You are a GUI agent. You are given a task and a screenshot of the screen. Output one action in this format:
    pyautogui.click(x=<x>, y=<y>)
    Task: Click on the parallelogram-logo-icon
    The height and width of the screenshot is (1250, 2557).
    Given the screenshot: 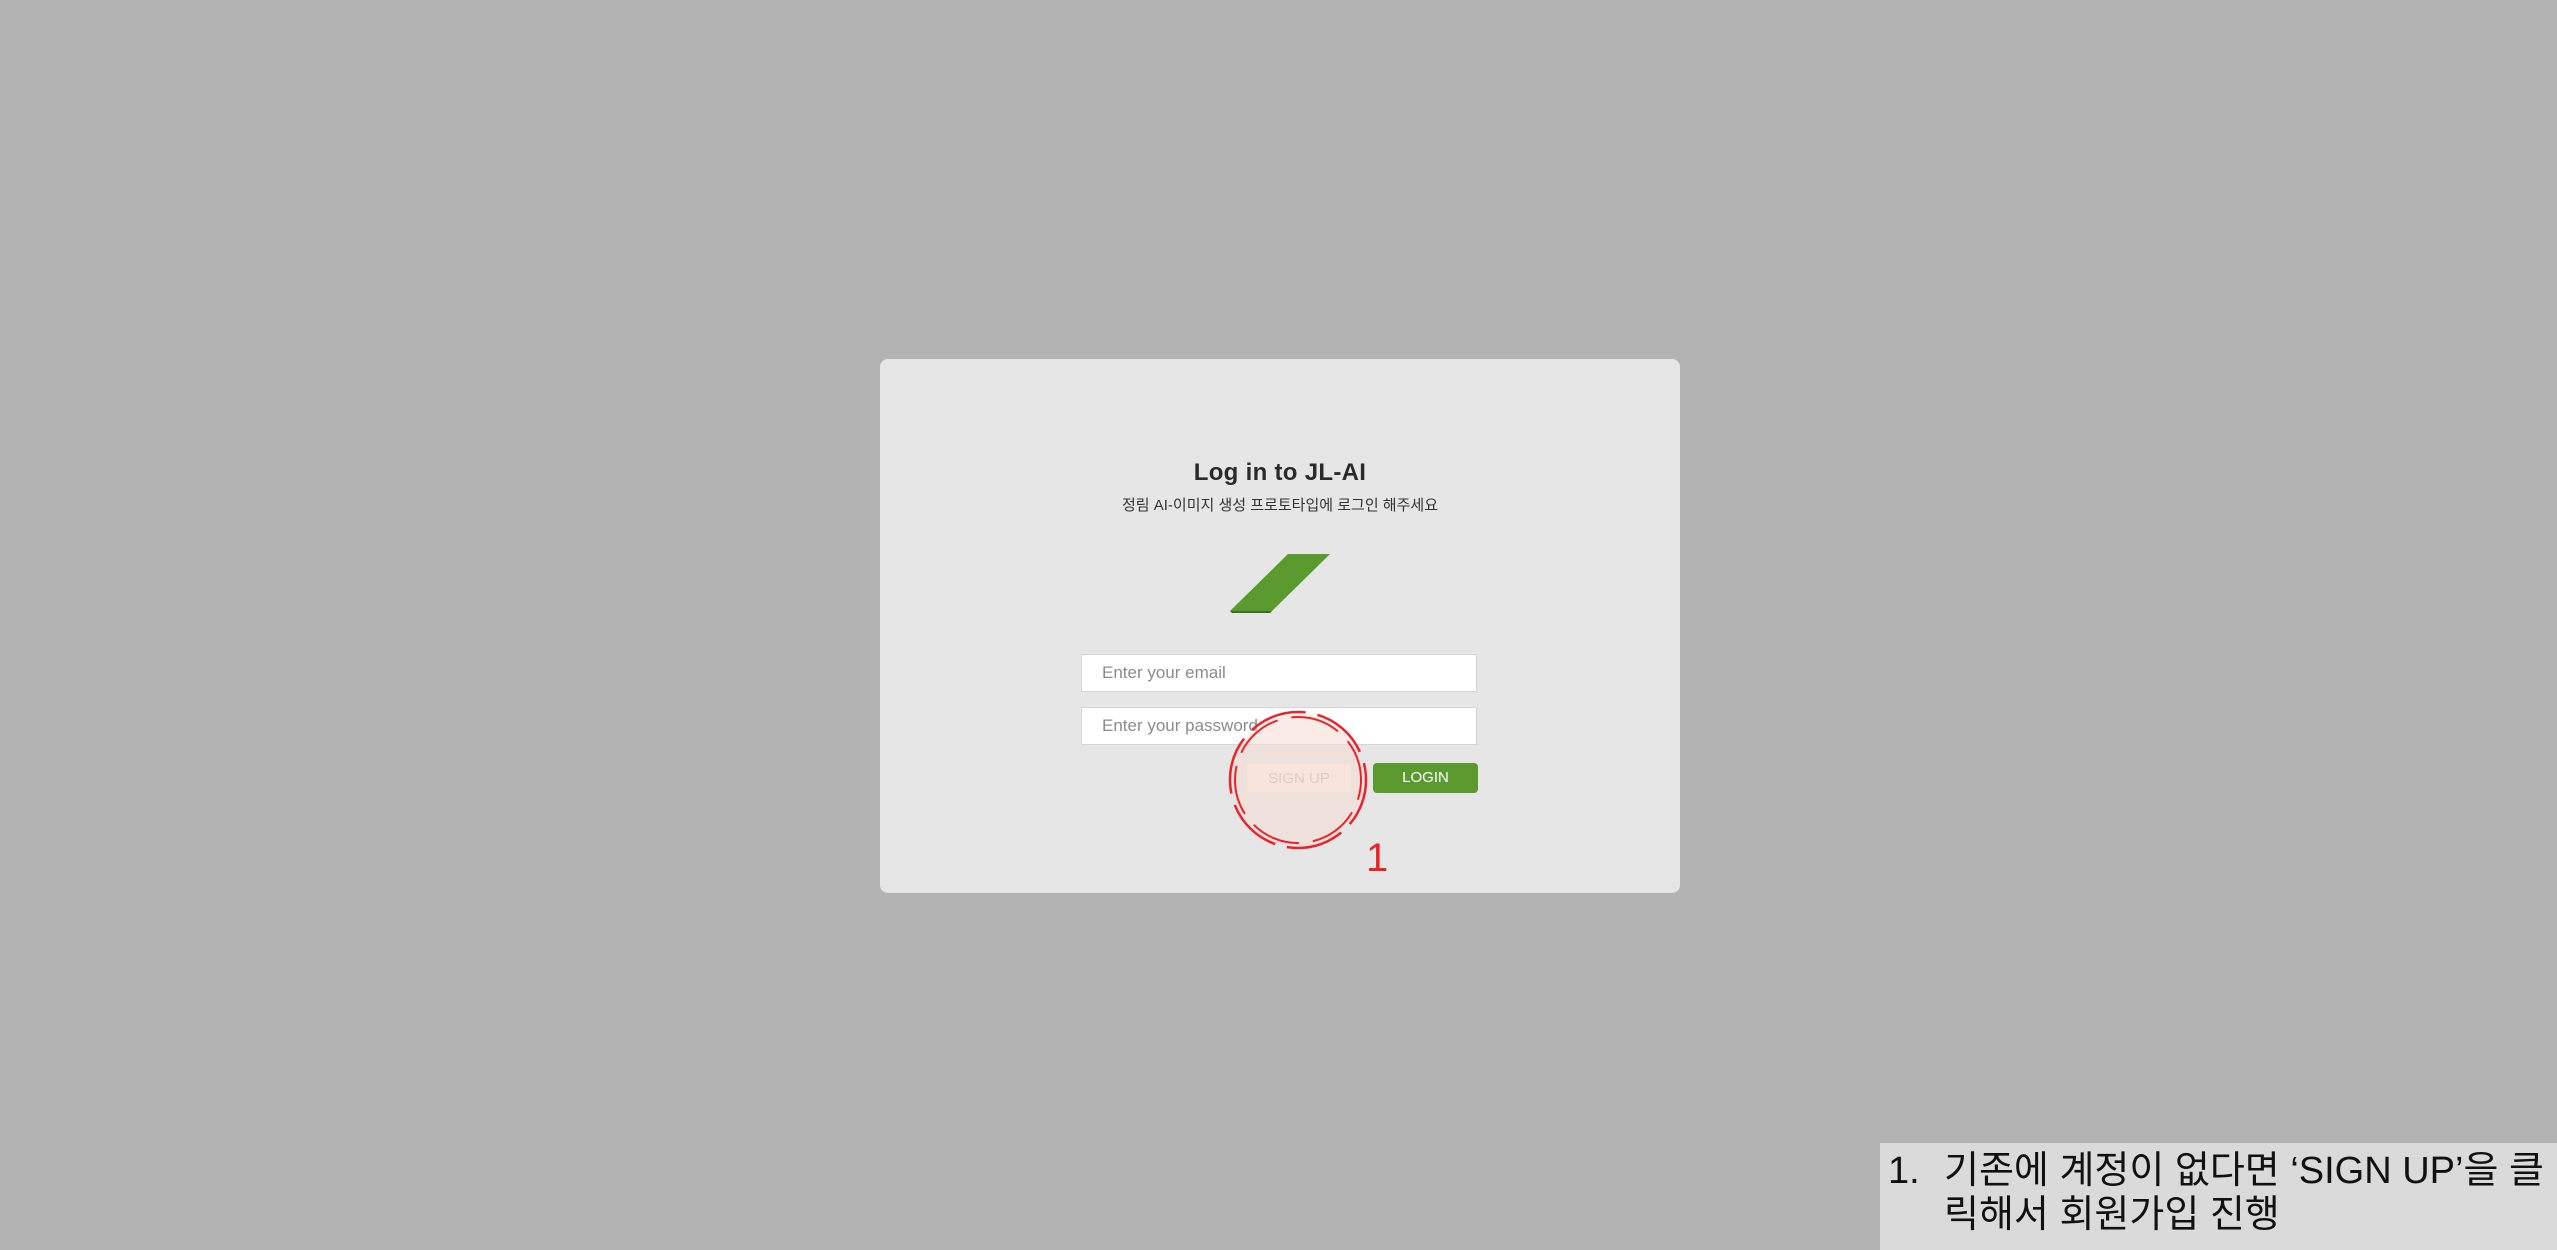 What is the action you would take?
    pyautogui.click(x=1280, y=583)
    